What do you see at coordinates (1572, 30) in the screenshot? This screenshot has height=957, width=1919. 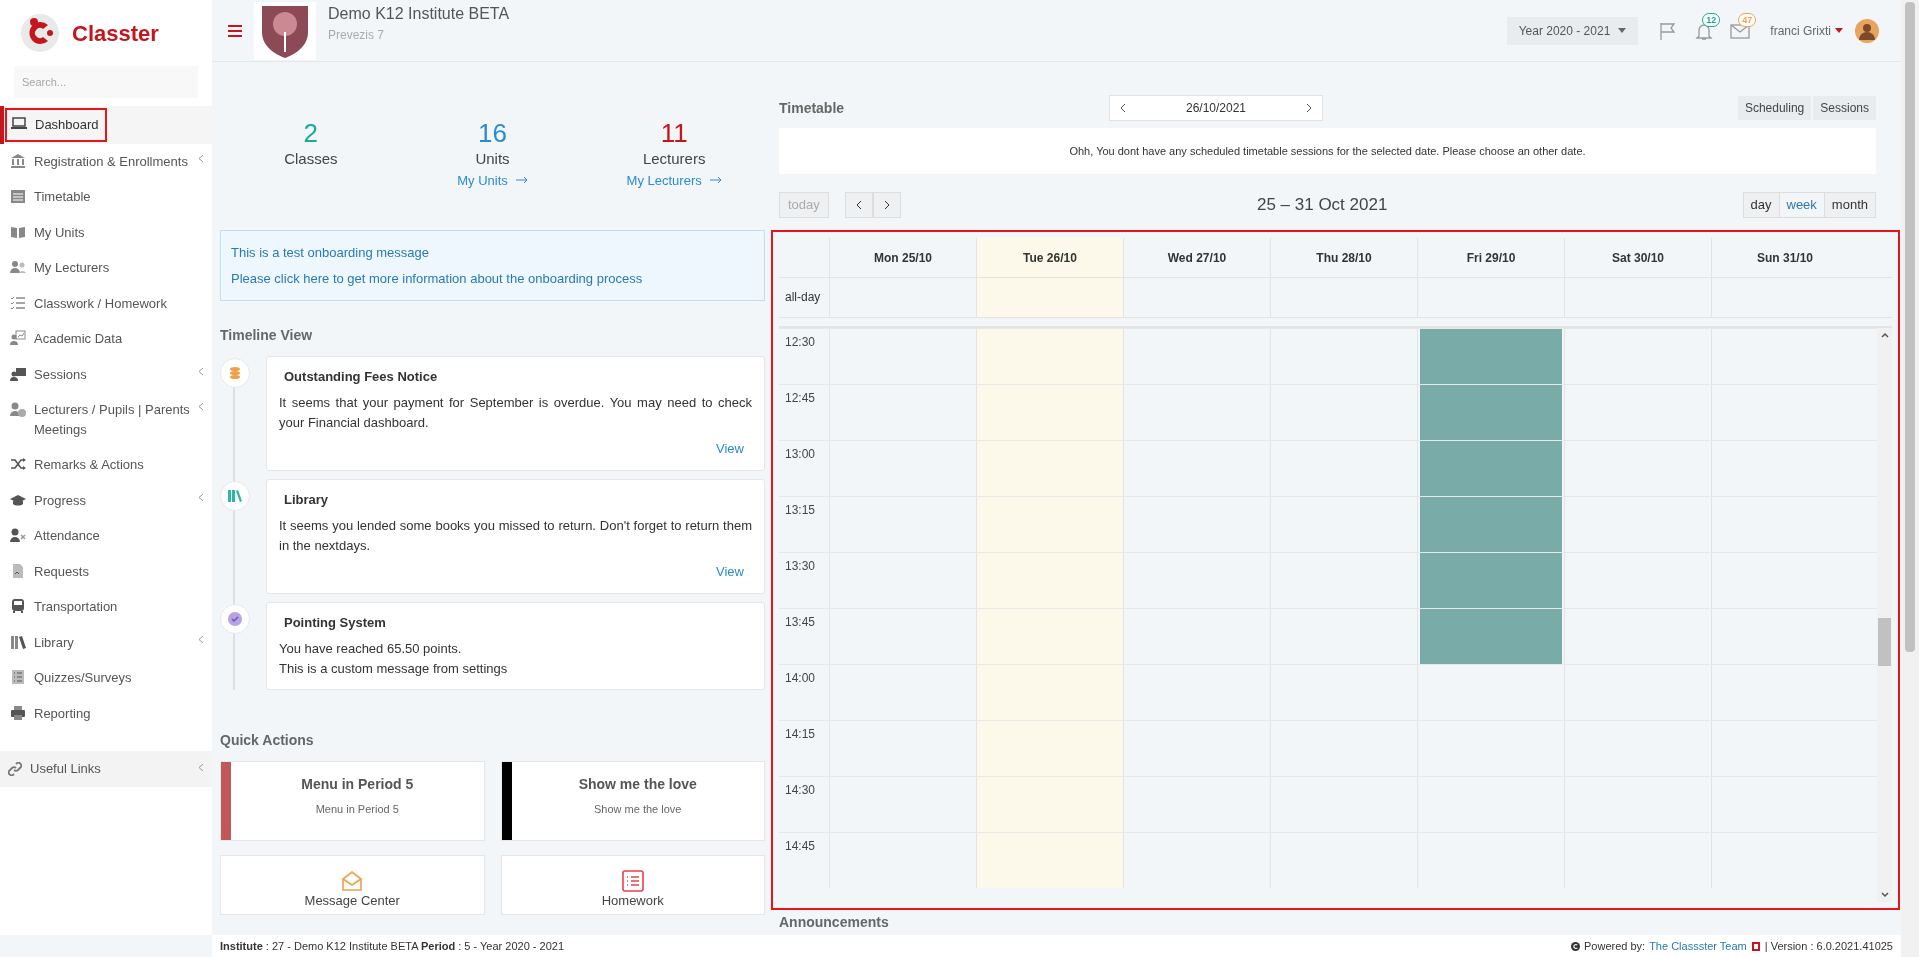 I see `year-dropdown: Year 2020 - 2021` at bounding box center [1572, 30].